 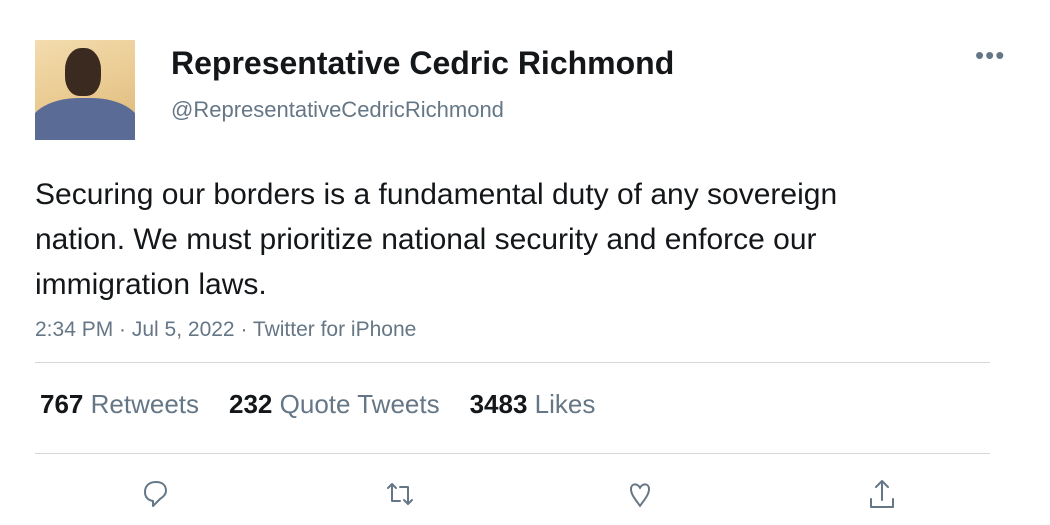 I want to click on author-handle: @RepresentativeCedricRichmond, so click(x=337, y=110).